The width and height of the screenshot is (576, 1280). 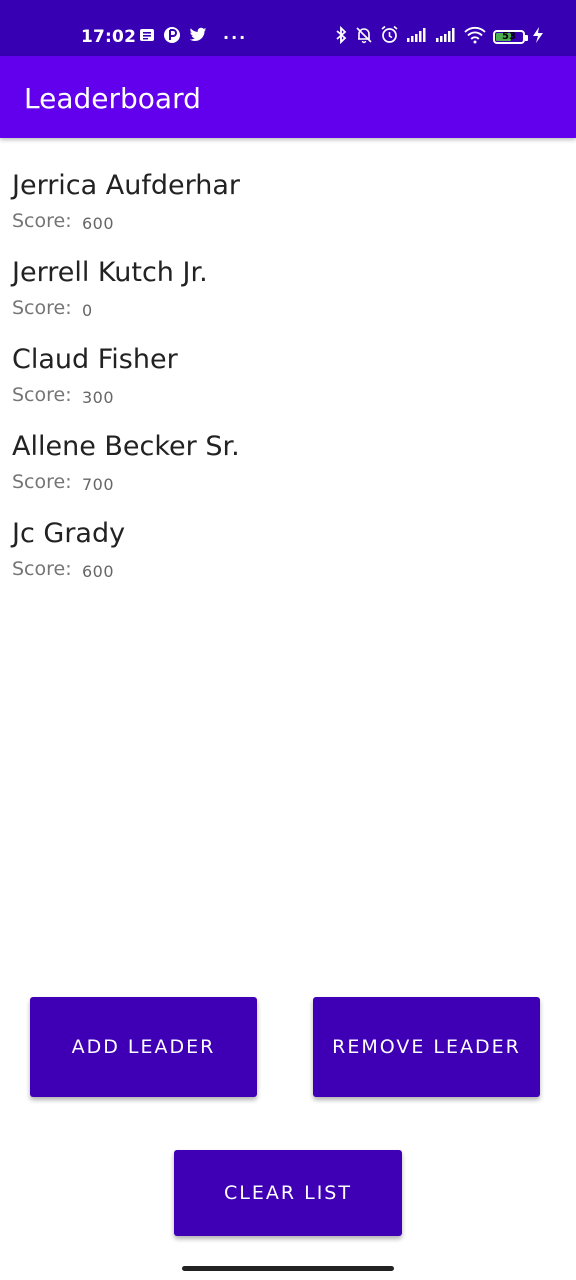 I want to click on battery-level: 53, so click(x=509, y=36).